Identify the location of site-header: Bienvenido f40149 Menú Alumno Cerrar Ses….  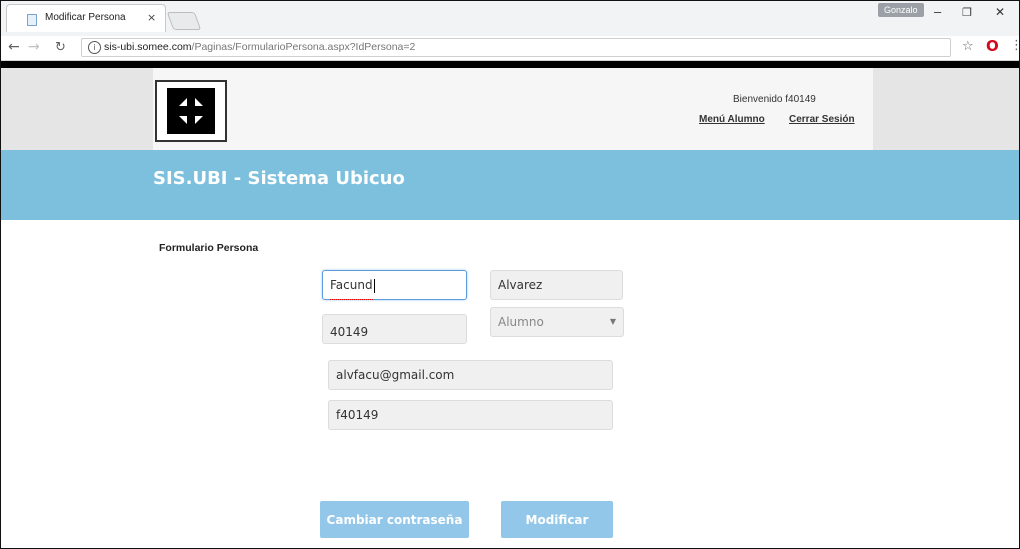
(510, 109).